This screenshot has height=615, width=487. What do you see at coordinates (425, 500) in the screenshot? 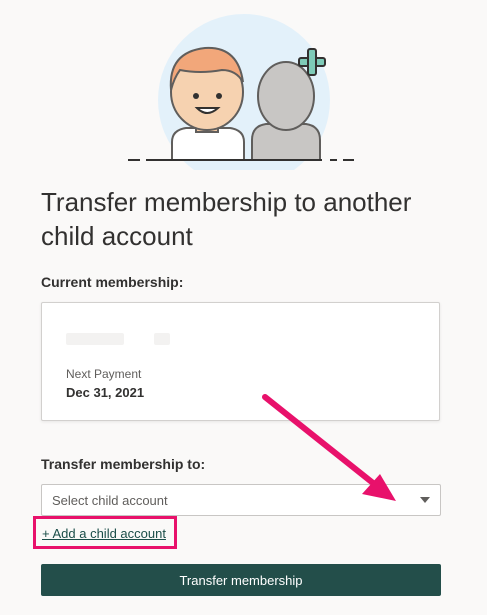
I see `chevron-down-icon` at bounding box center [425, 500].